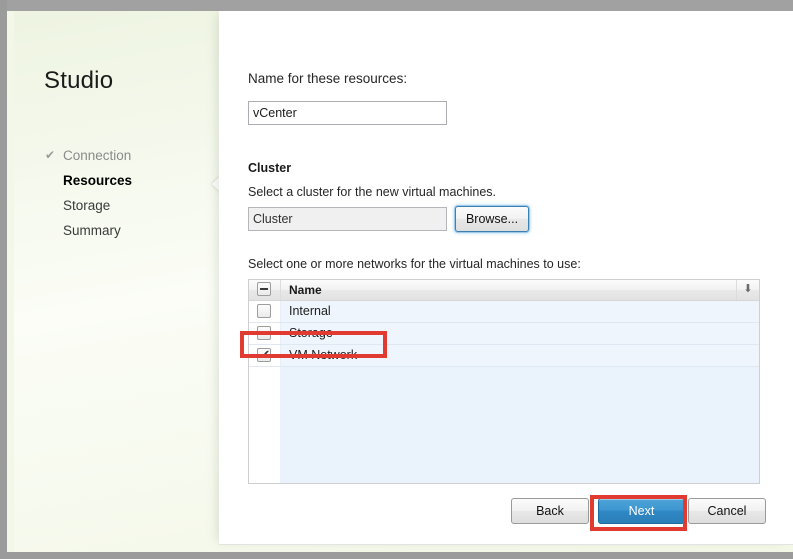 This screenshot has width=793, height=559. I want to click on indeterminate-glyph-icon, so click(264, 289).